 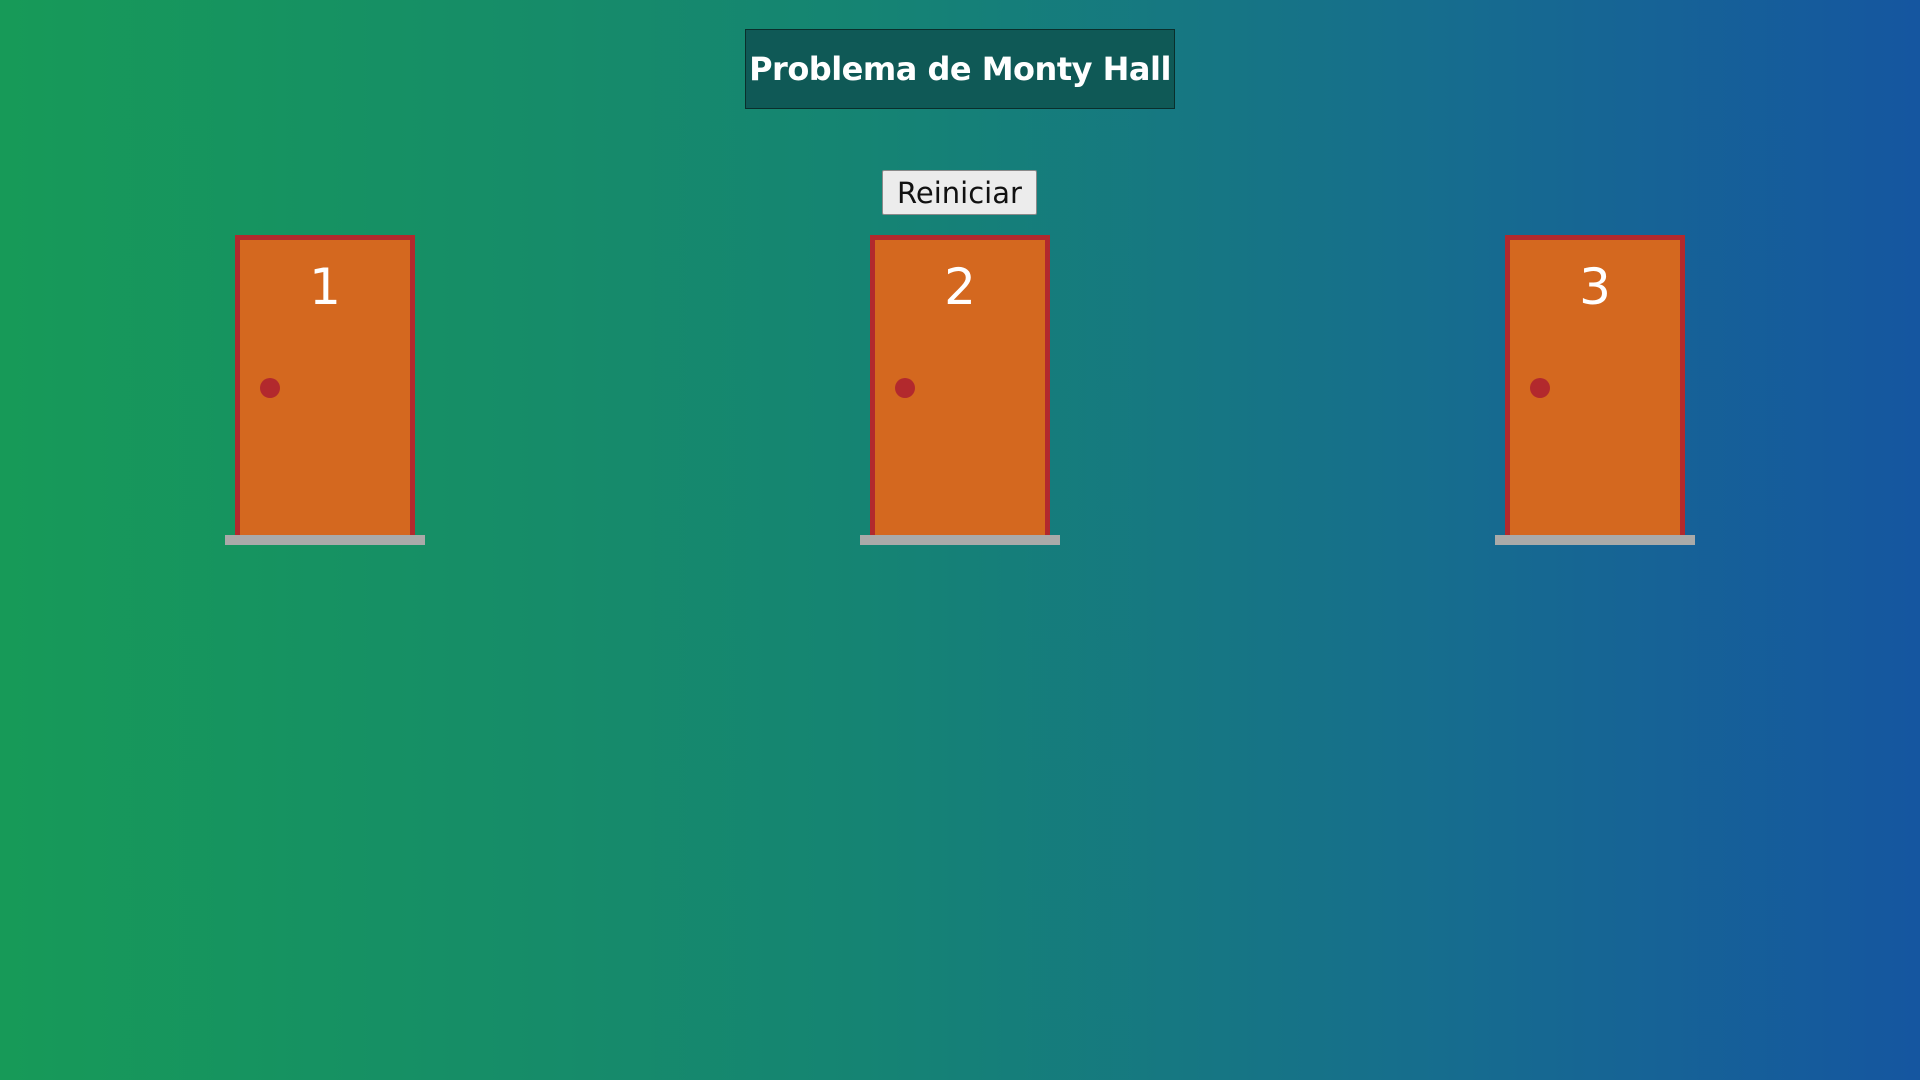 I want to click on reset-button: Reiniciar, so click(x=959, y=192).